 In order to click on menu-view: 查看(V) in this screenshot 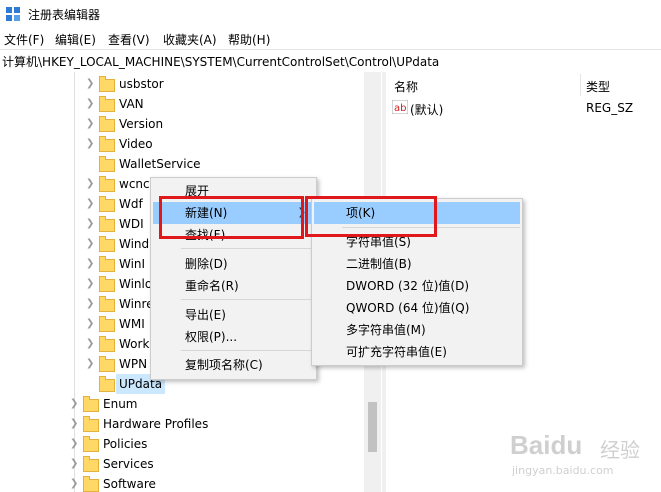, I will do `click(129, 39)`.